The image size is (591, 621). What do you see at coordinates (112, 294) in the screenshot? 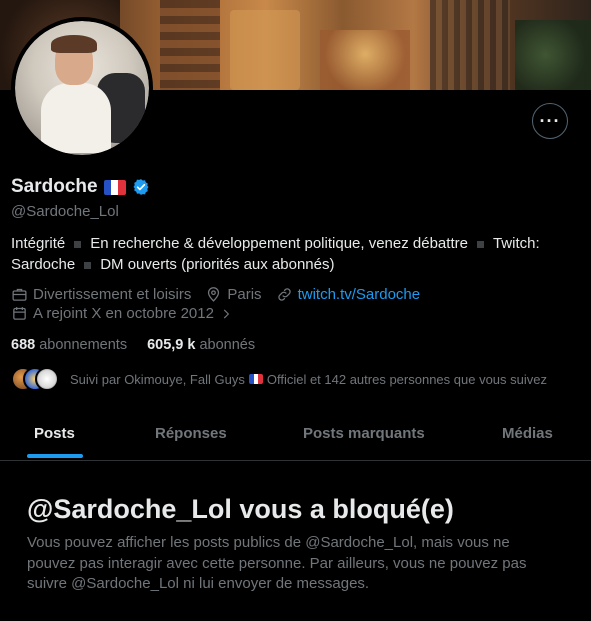
I see `category-label: Divertissement et loisirs` at bounding box center [112, 294].